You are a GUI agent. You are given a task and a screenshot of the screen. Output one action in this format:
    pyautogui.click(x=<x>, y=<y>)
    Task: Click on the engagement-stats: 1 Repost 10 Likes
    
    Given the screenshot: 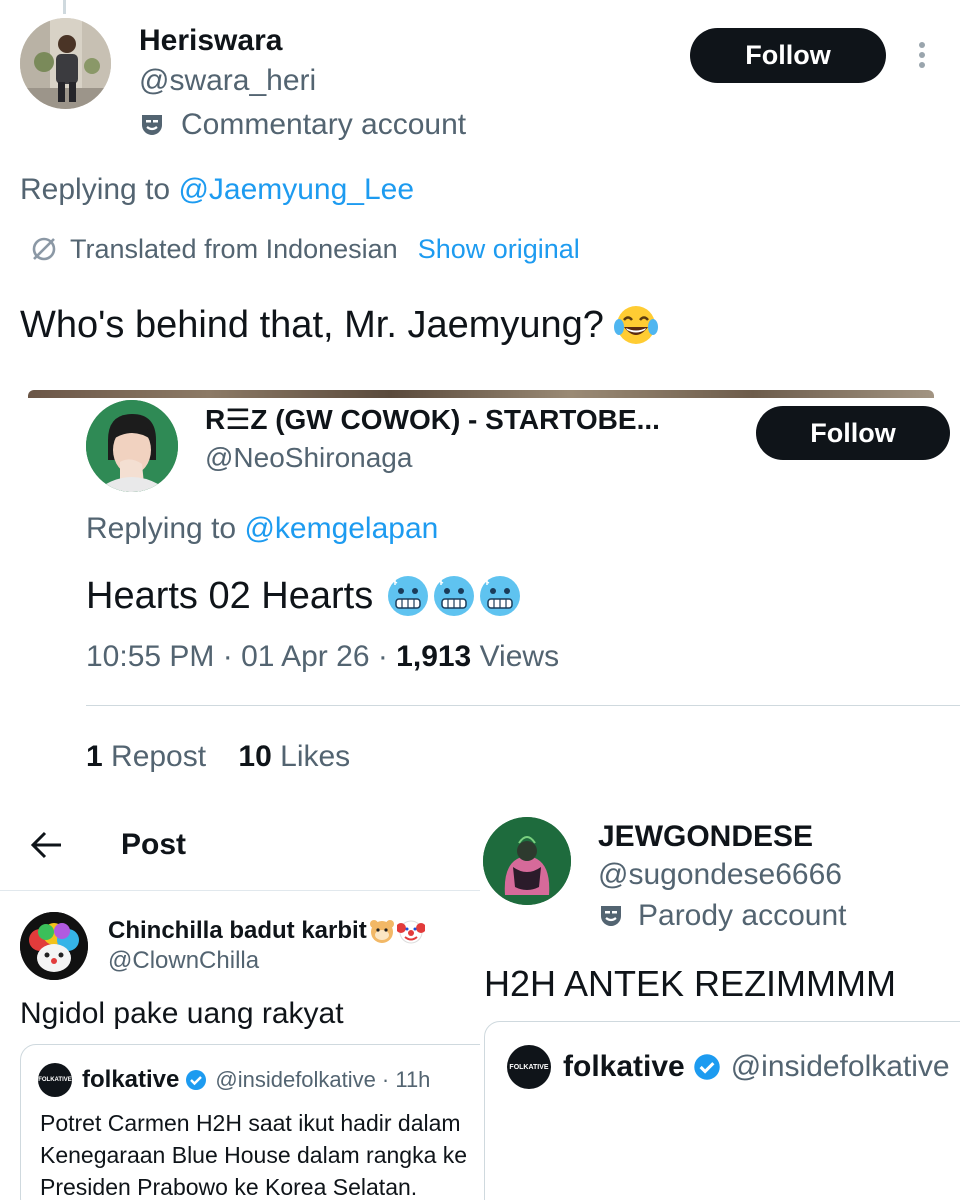 What is the action you would take?
    pyautogui.click(x=218, y=757)
    